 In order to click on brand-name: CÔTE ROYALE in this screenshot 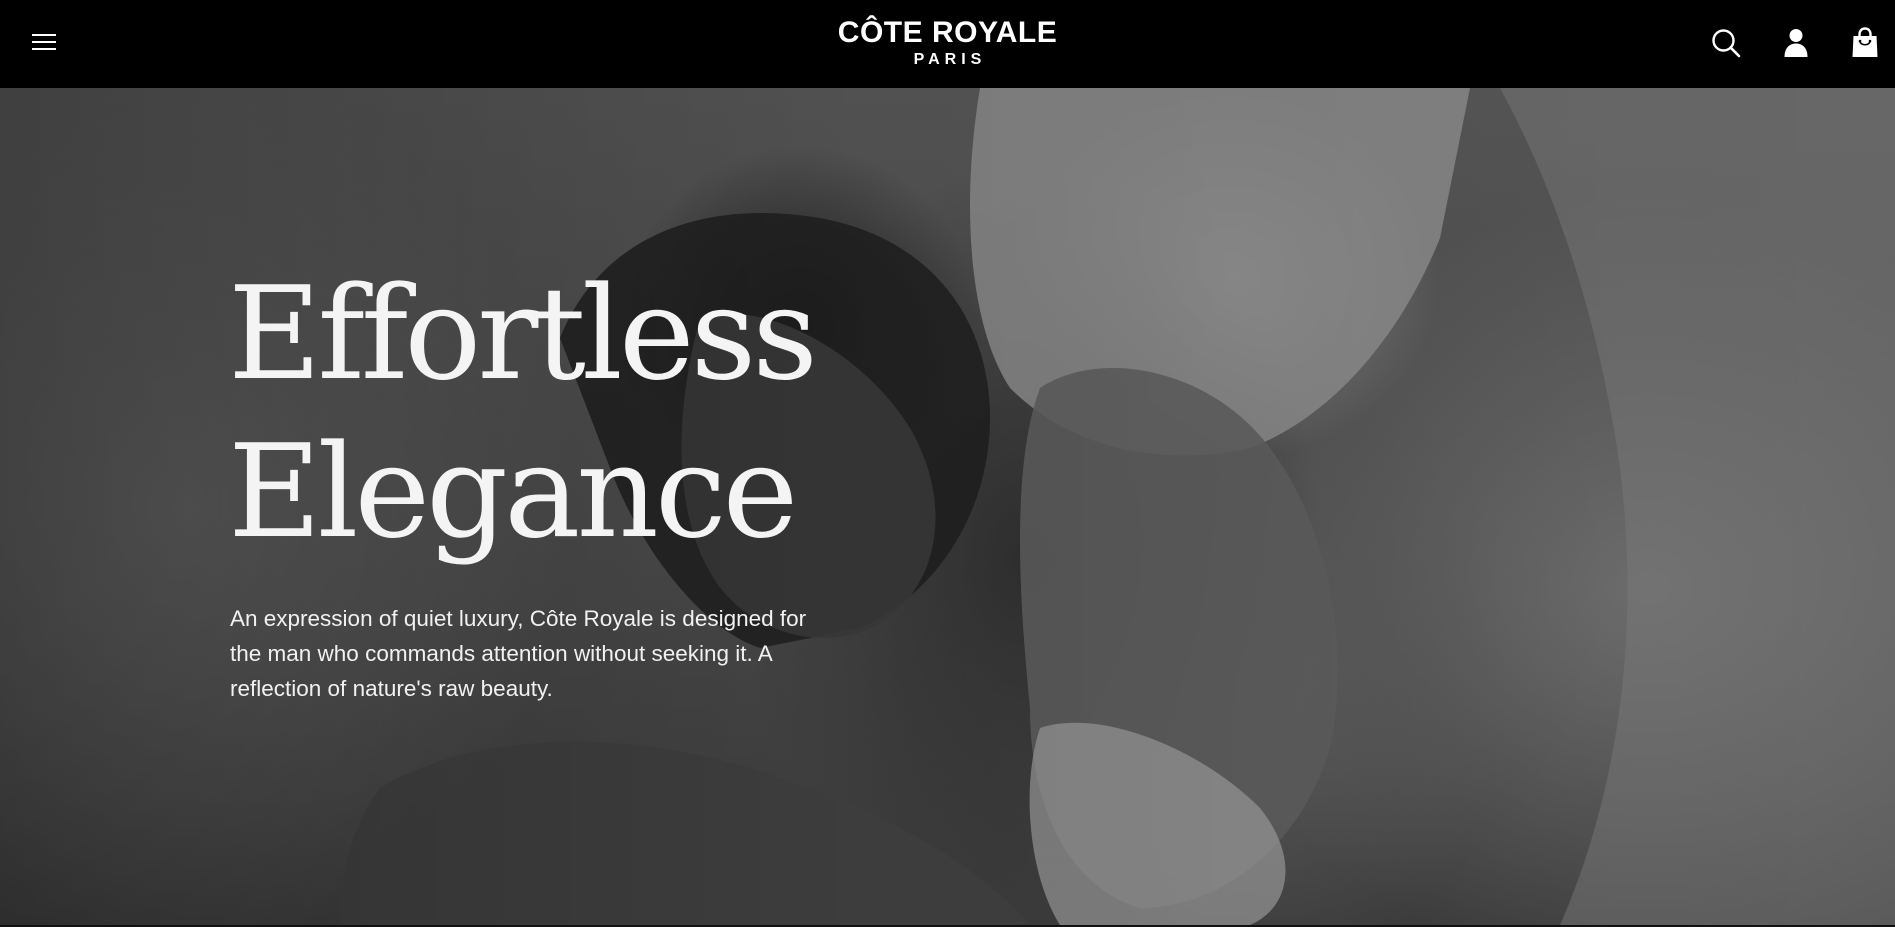, I will do `click(947, 32)`.